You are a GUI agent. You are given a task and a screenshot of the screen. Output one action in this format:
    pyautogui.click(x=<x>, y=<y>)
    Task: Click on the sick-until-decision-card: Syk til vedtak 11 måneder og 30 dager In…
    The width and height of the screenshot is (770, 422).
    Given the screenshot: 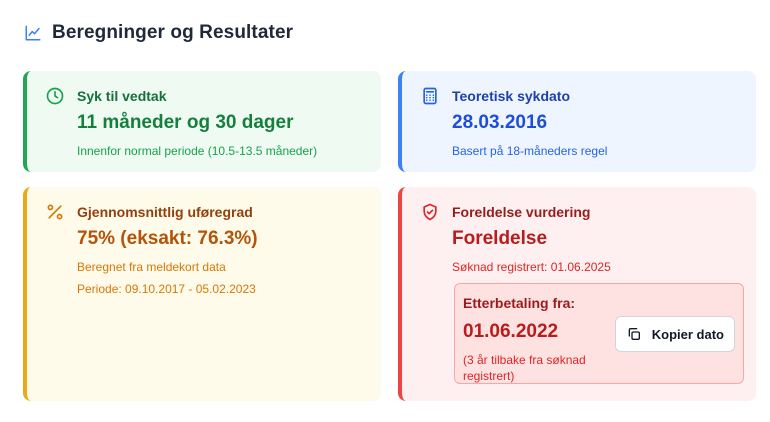 What is the action you would take?
    pyautogui.click(x=202, y=121)
    